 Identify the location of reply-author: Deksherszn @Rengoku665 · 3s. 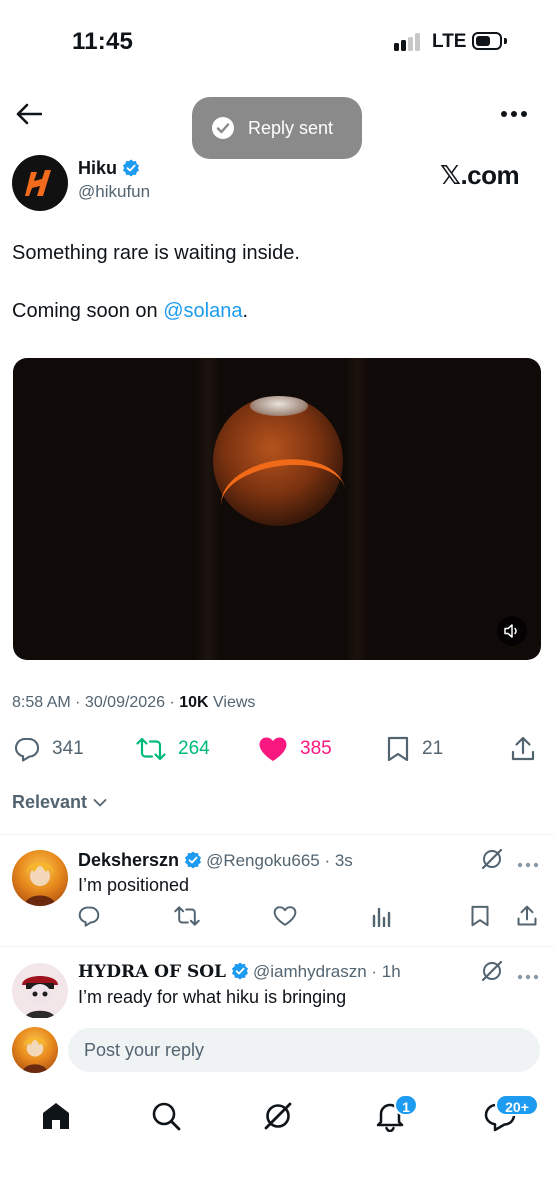
(215, 860).